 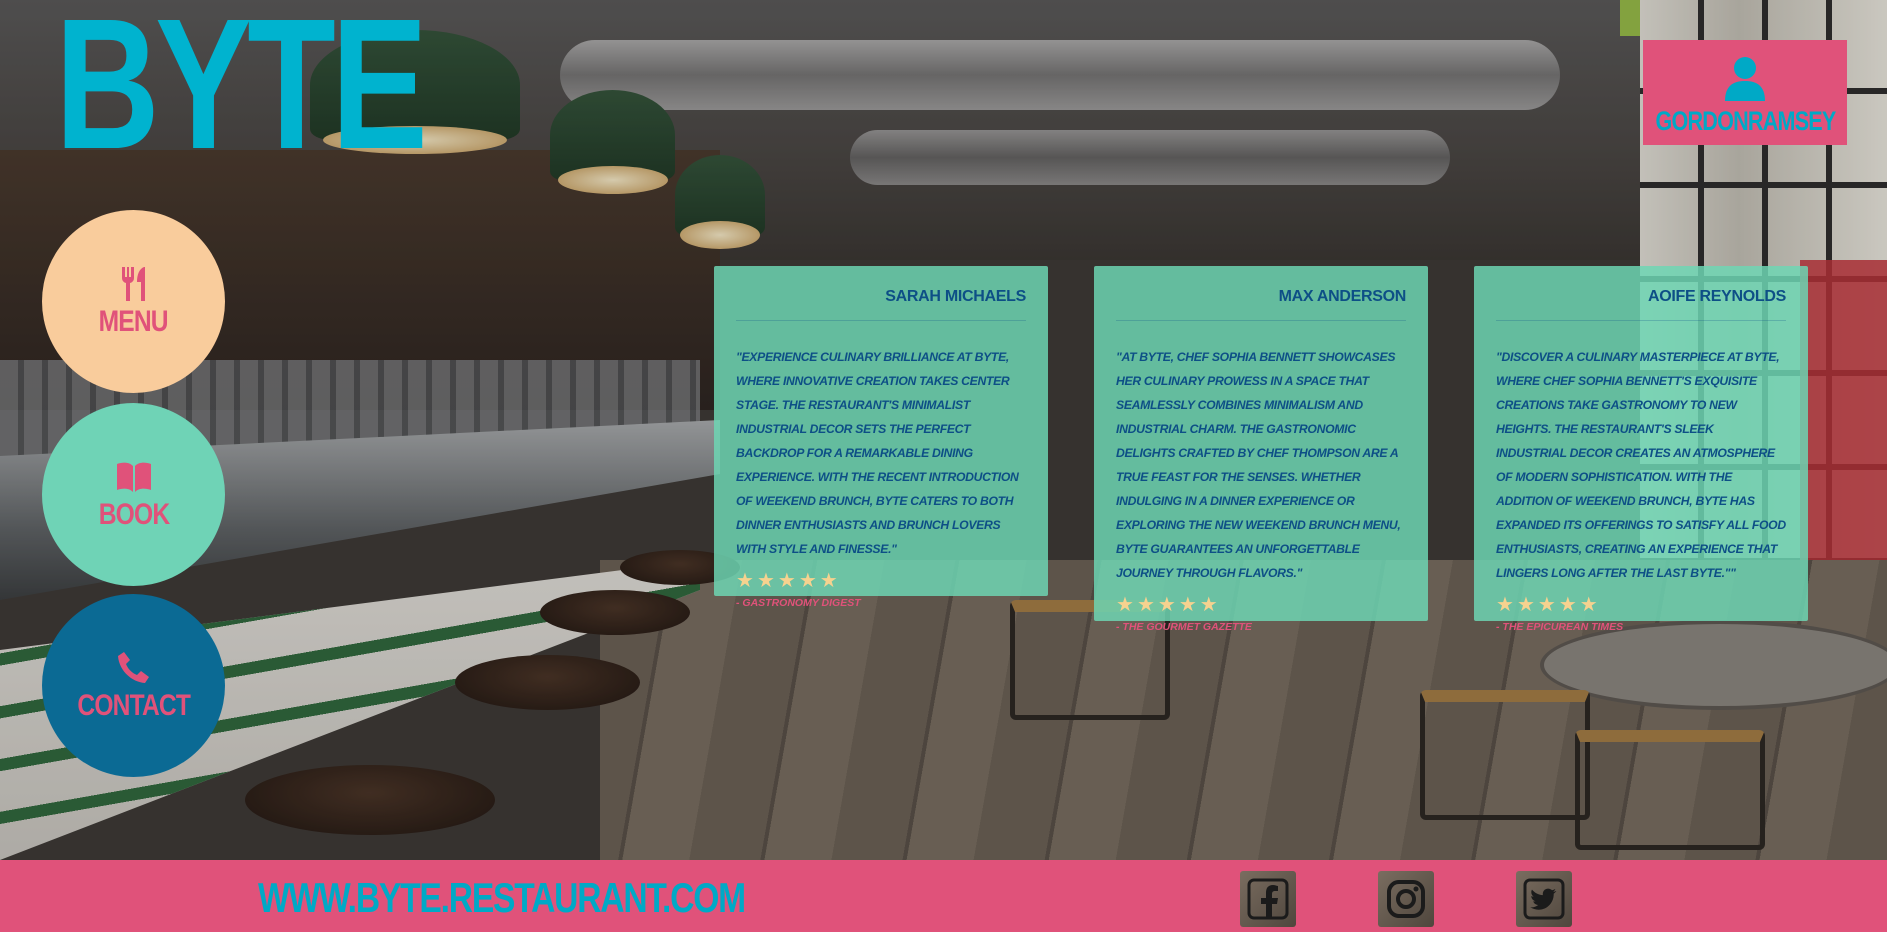 I want to click on user-account-button: GORDONRAMSEY, so click(x=1745, y=92).